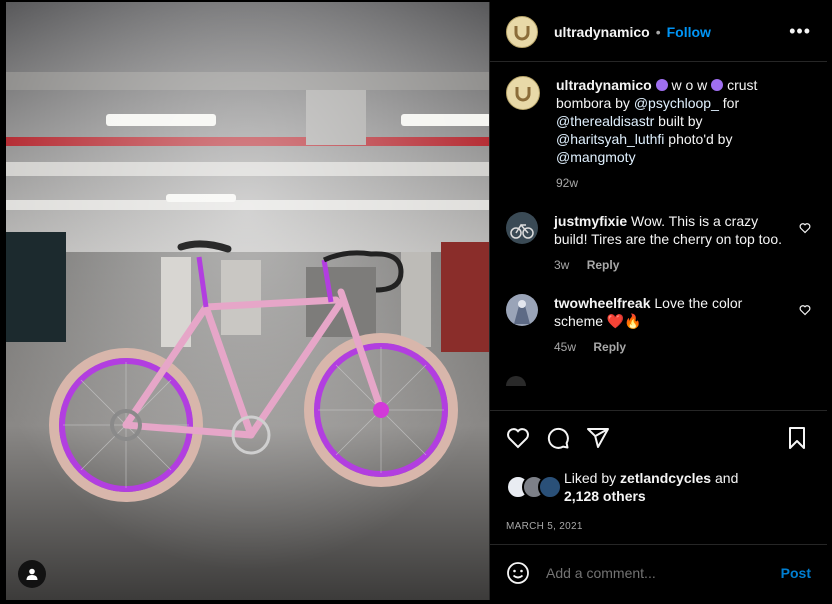 This screenshot has width=832, height=604. I want to click on comment-bubble-icon, so click(558, 438).